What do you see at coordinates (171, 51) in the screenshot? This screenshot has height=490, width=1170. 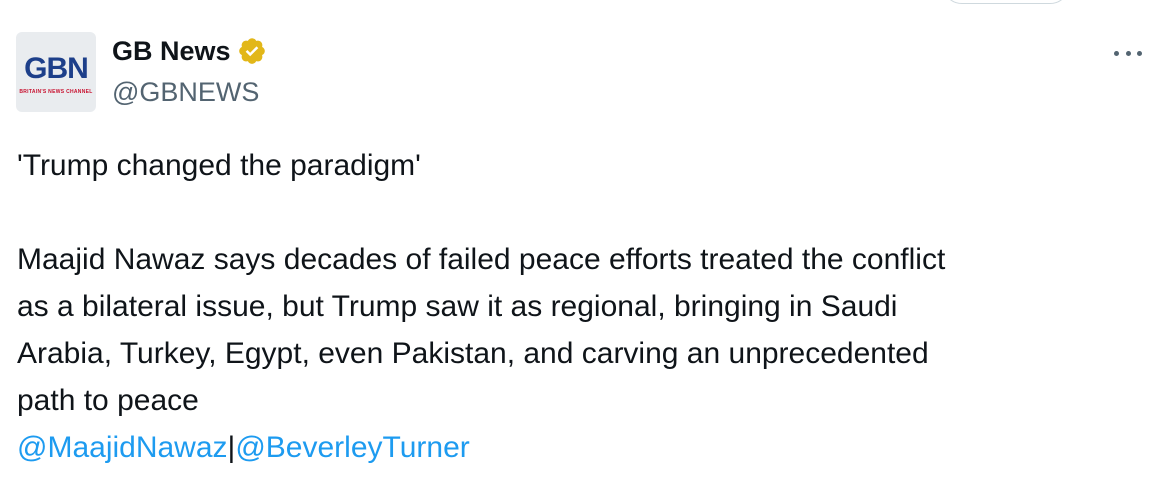 I see `display-name: GB News` at bounding box center [171, 51].